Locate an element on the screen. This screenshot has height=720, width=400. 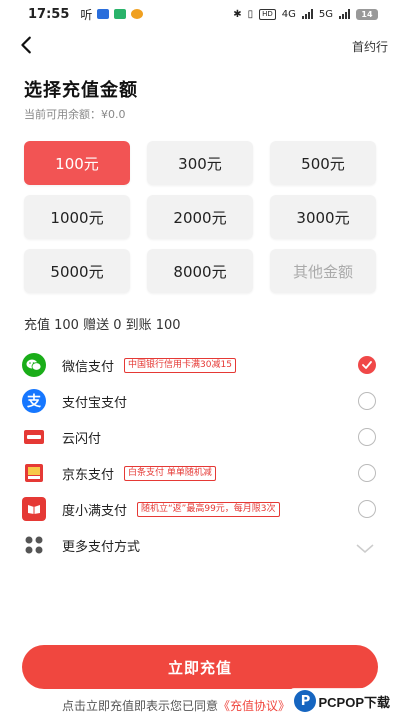
alipay-icon: 支 is located at coordinates (34, 401).